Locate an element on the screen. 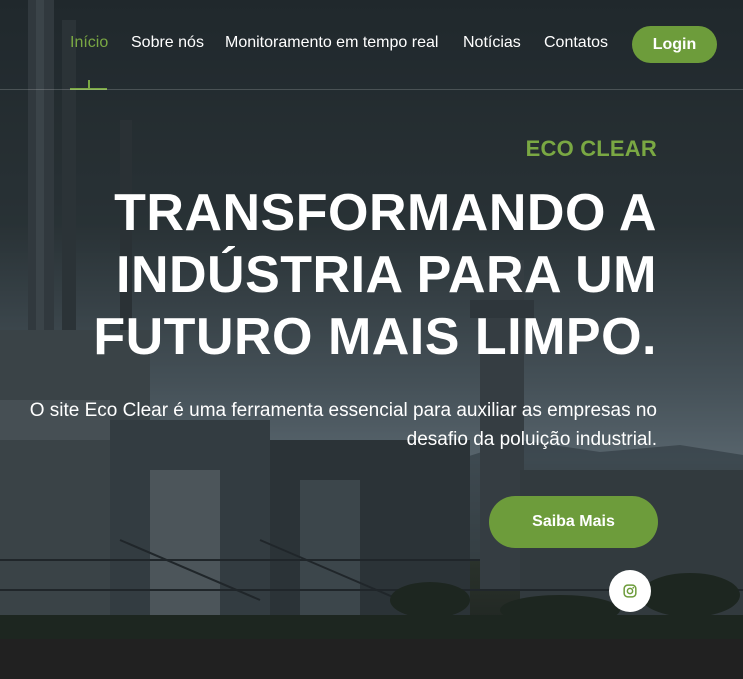  instagram-button is located at coordinates (630, 591).